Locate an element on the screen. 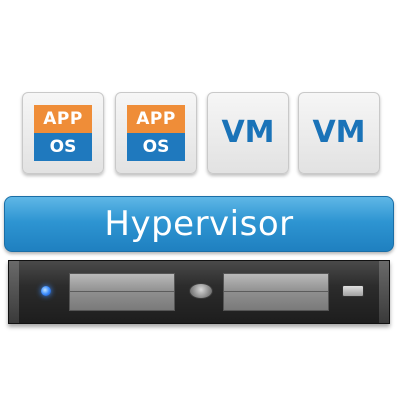  vm-tile-1: VM is located at coordinates (248, 133).